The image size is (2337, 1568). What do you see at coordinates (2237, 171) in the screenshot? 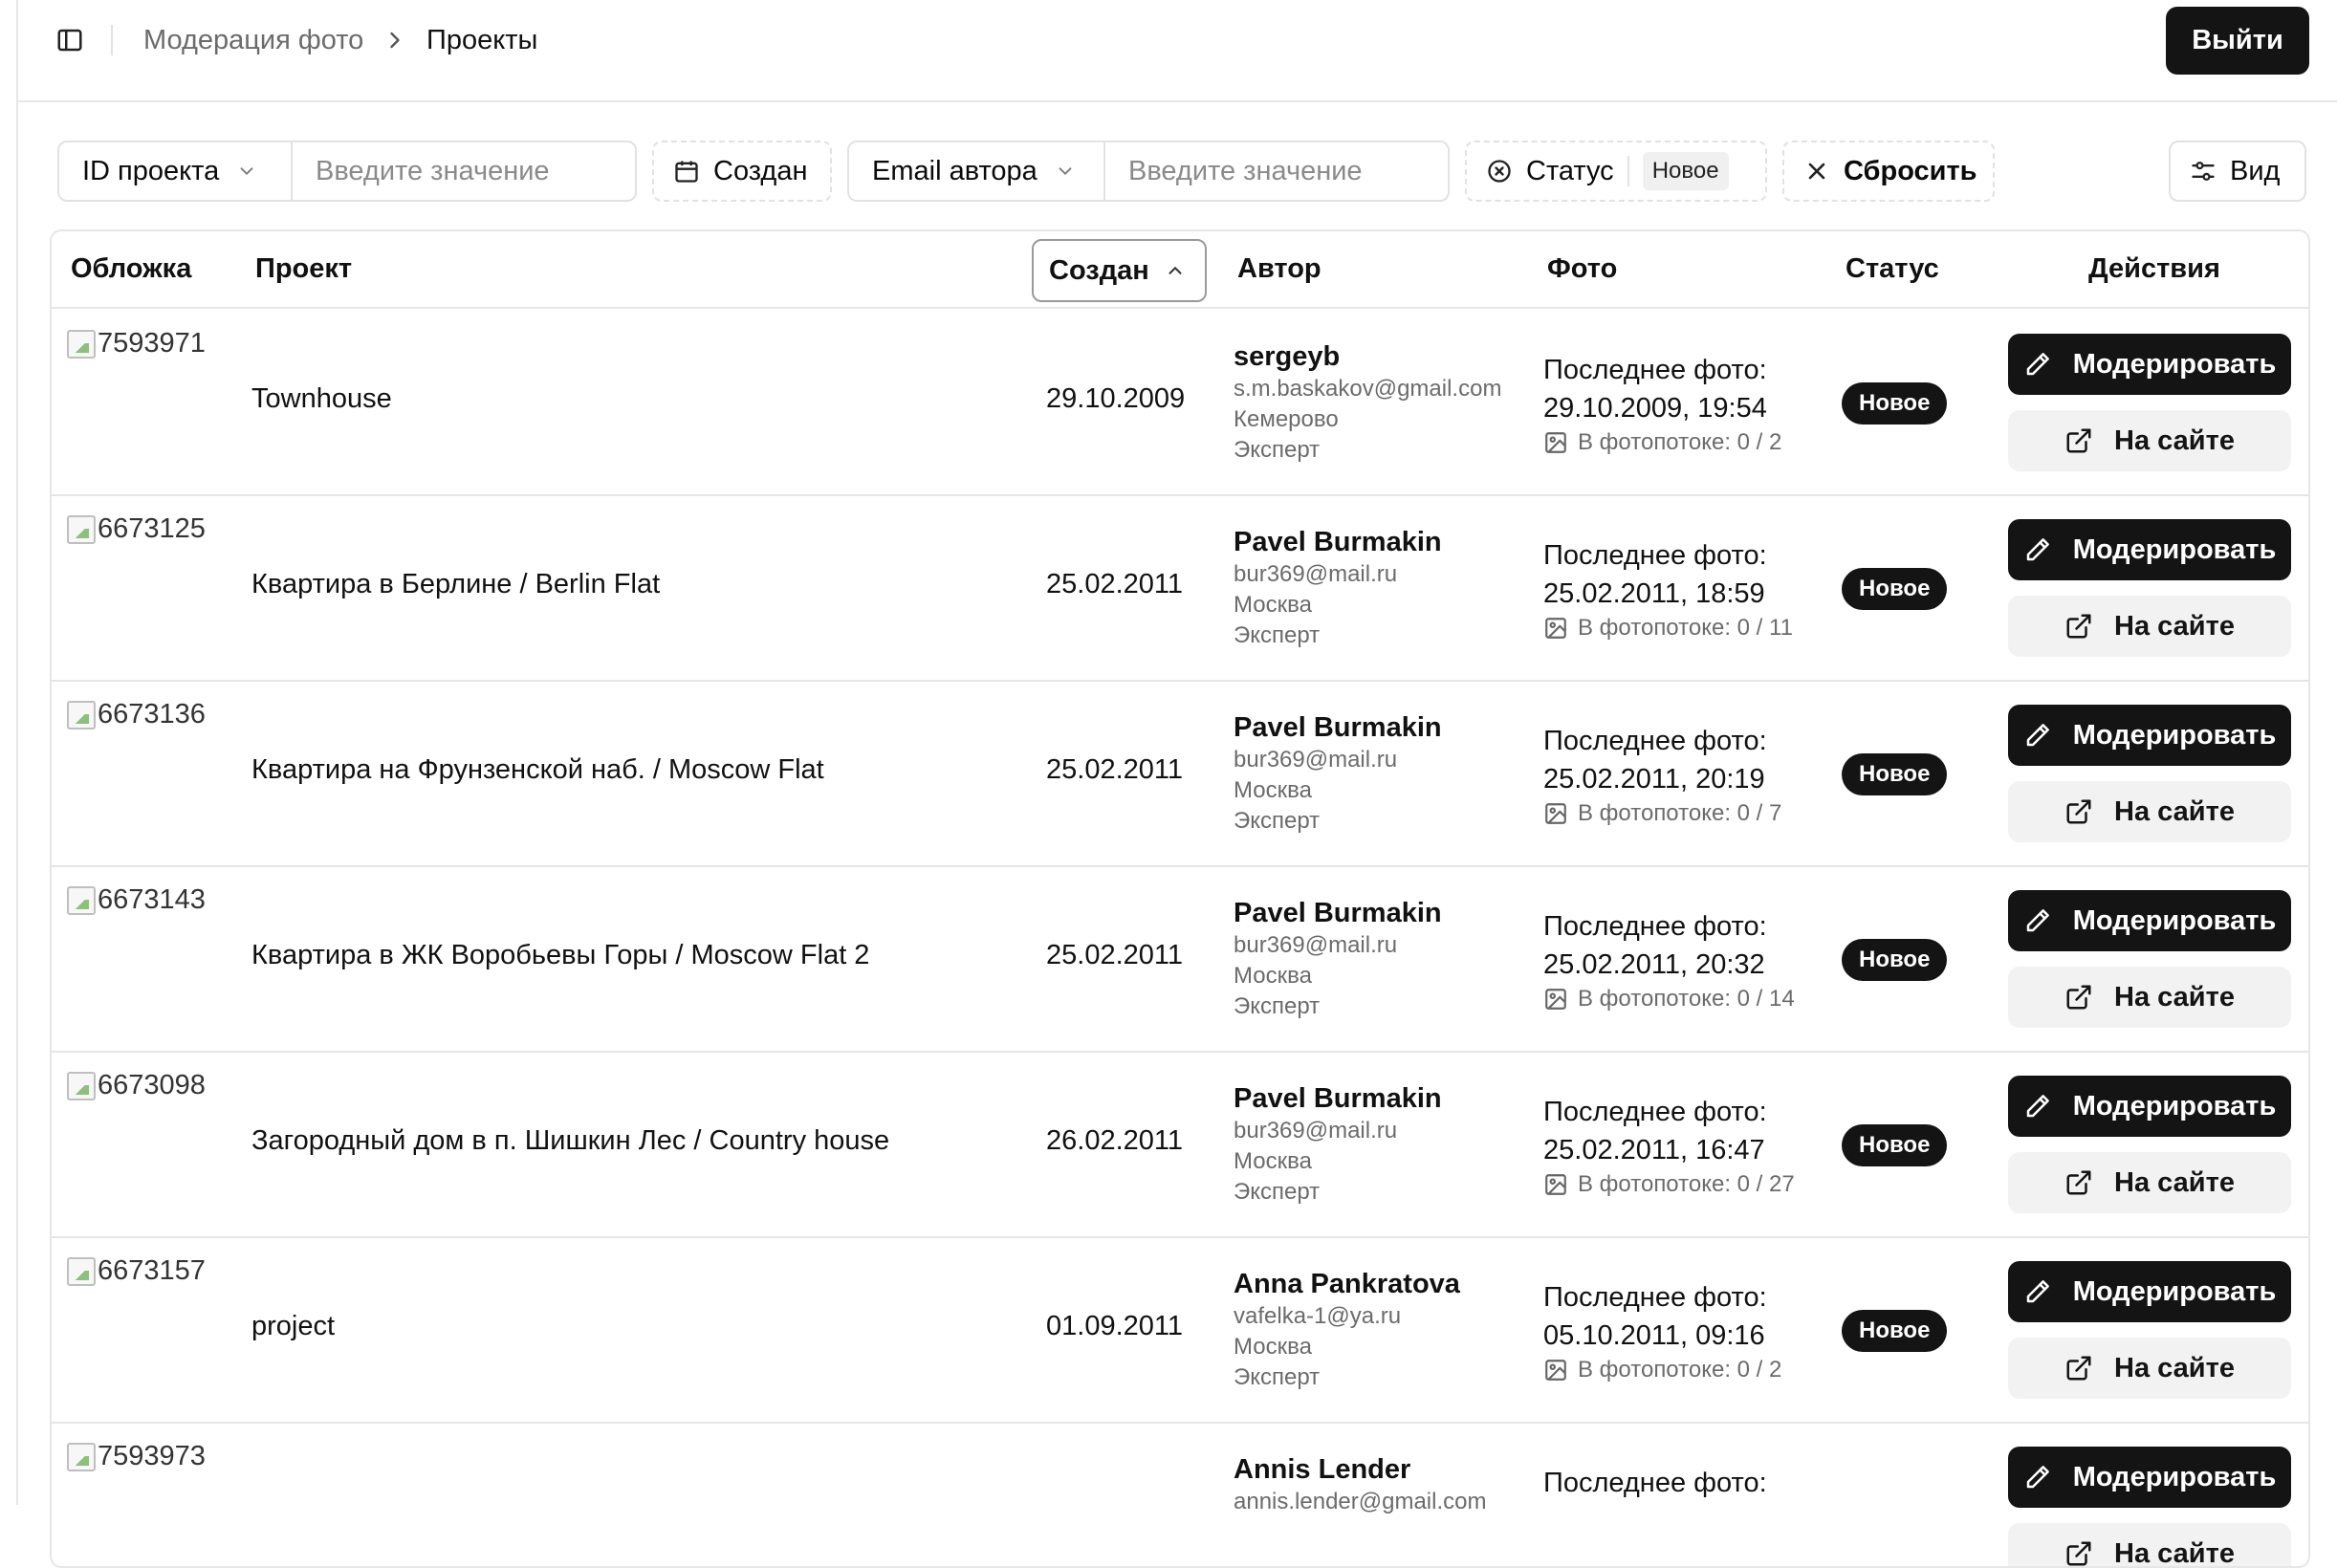
I see `view-options-button: Вид` at bounding box center [2237, 171].